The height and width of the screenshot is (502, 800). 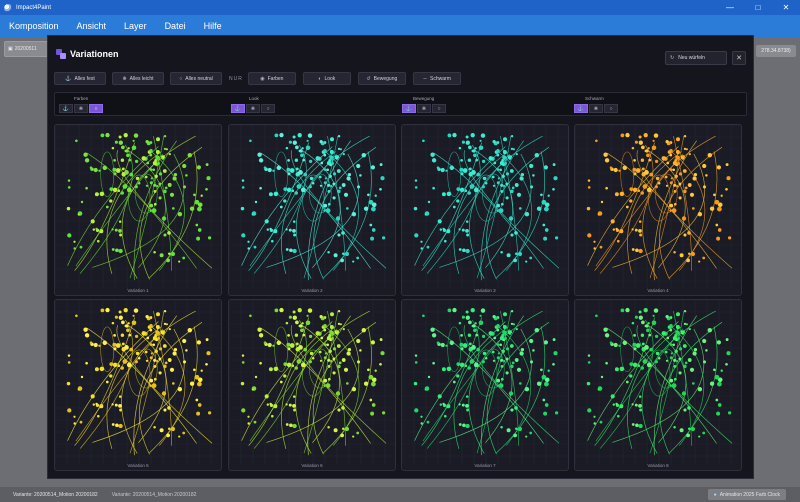 I want to click on menu-hilfe: Hilfe, so click(x=213, y=26).